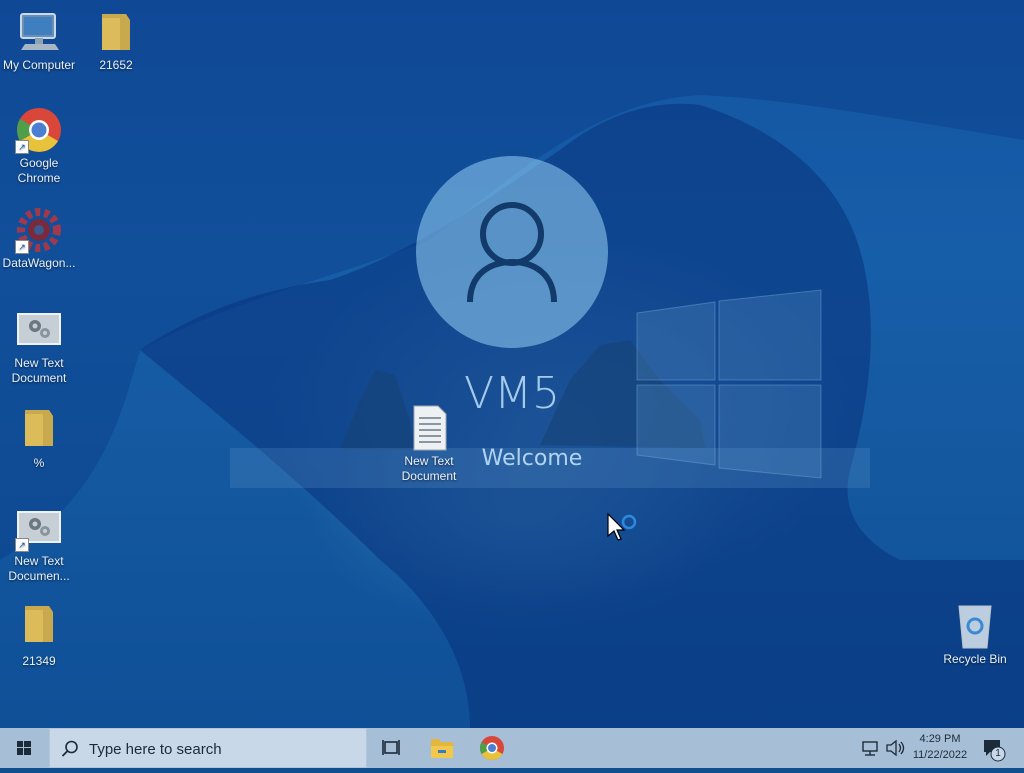  I want to click on computer-icon, so click(39, 32).